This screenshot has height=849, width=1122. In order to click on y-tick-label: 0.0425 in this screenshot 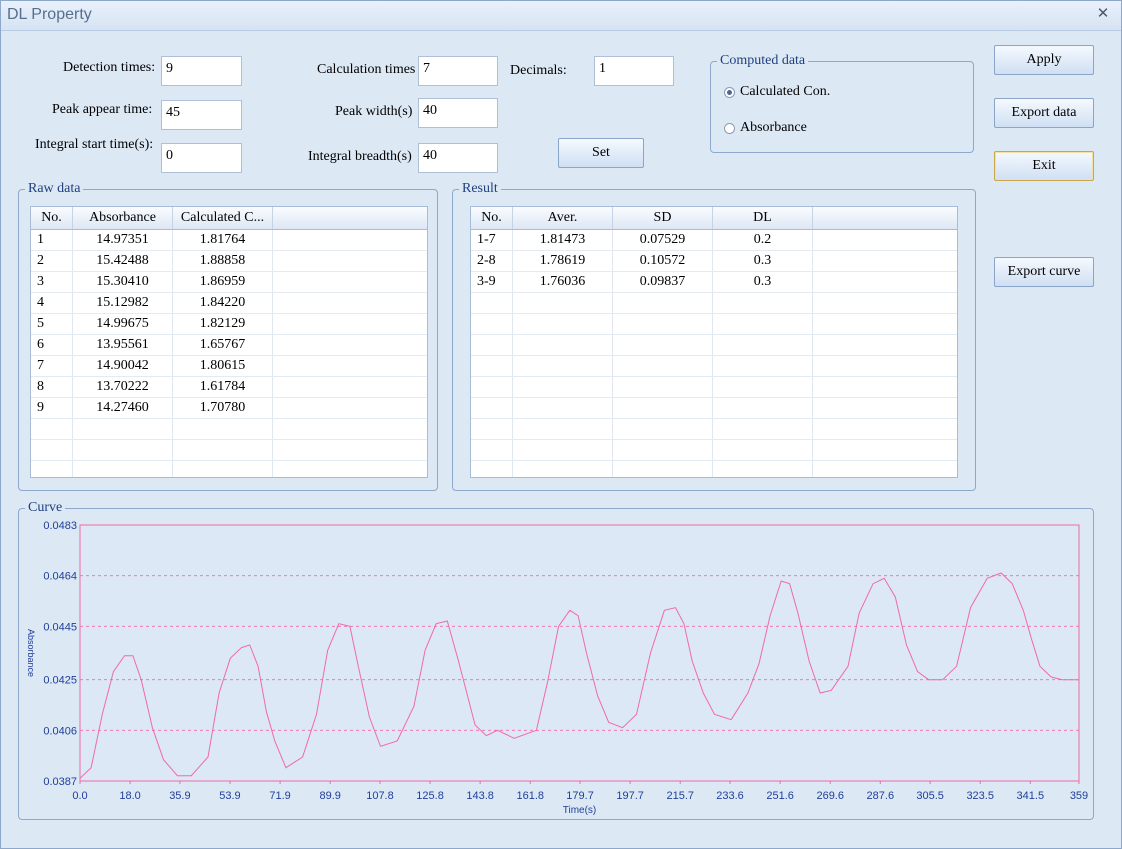, I will do `click(60, 681)`.